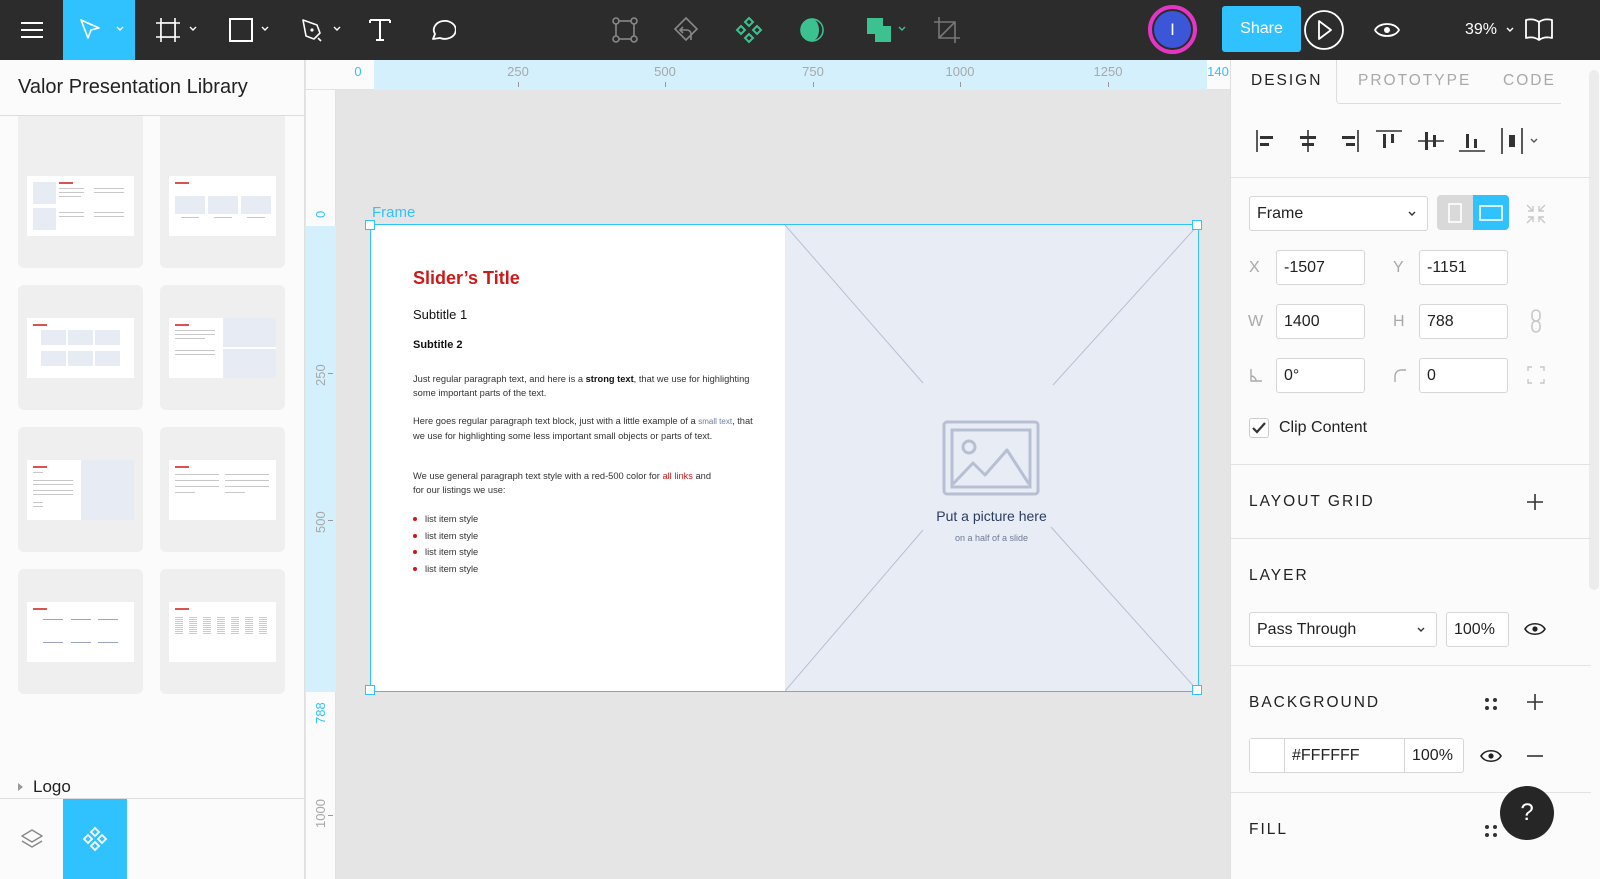 The height and width of the screenshot is (879, 1600). What do you see at coordinates (1267, 755) in the screenshot?
I see `color-swatch` at bounding box center [1267, 755].